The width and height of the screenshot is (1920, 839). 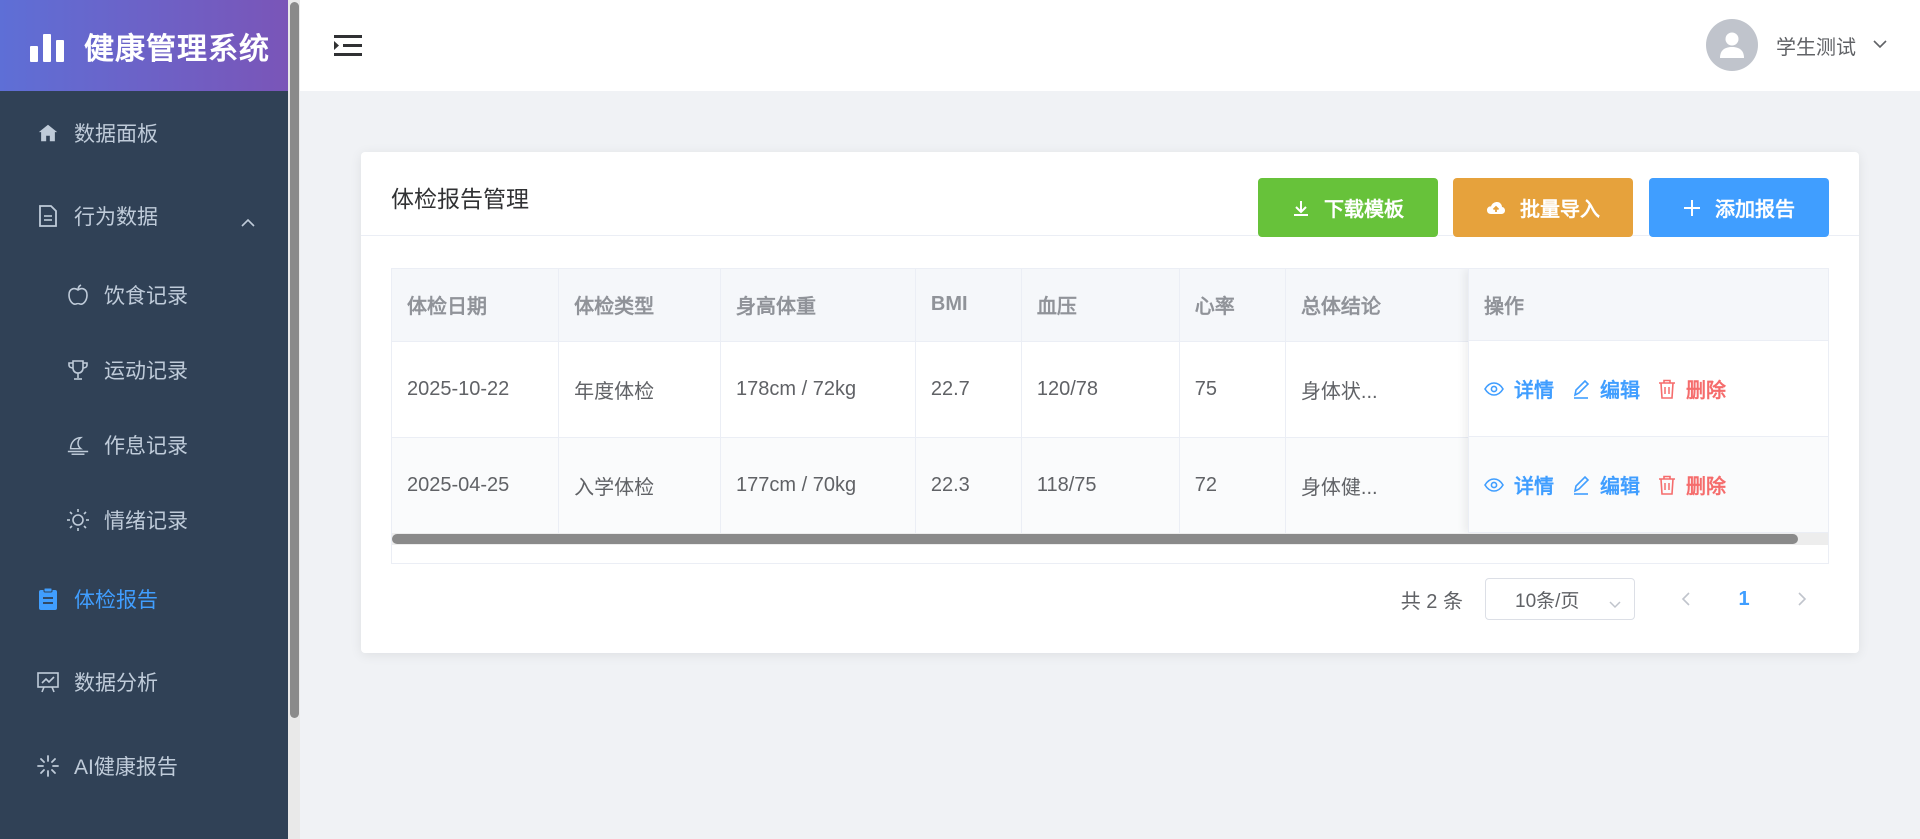 I want to click on batch-import-button: 批量导入, so click(x=1543, y=207).